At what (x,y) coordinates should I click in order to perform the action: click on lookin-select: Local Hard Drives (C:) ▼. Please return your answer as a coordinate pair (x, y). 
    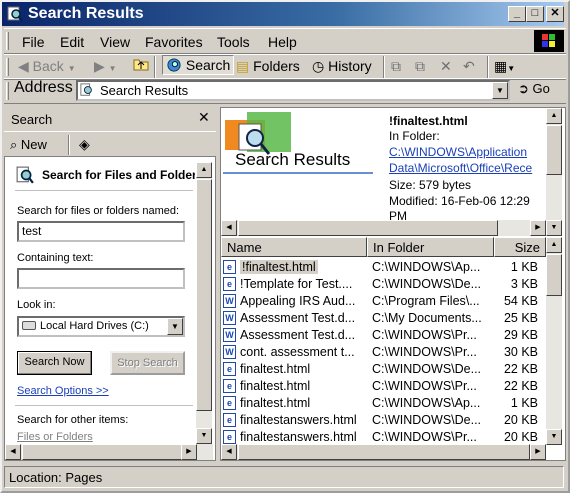
    Looking at the image, I should click on (101, 326).